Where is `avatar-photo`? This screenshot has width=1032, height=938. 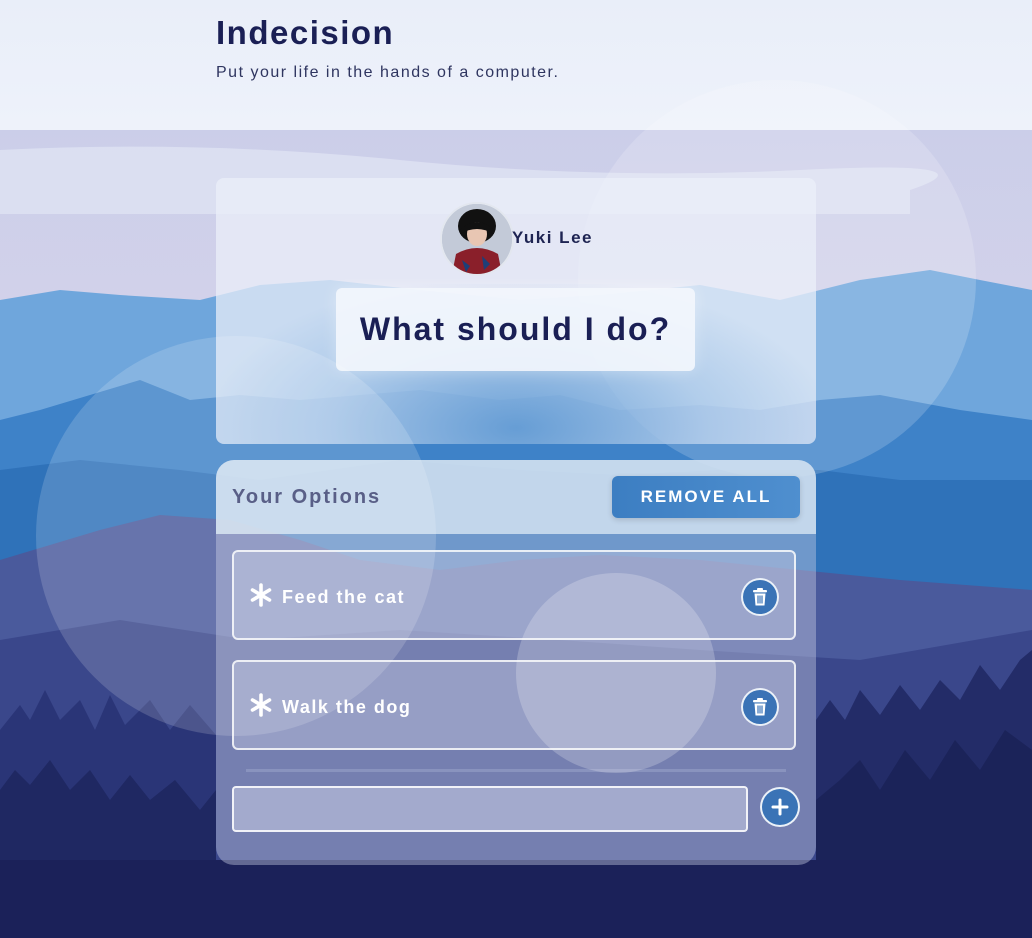 avatar-photo is located at coordinates (477, 239).